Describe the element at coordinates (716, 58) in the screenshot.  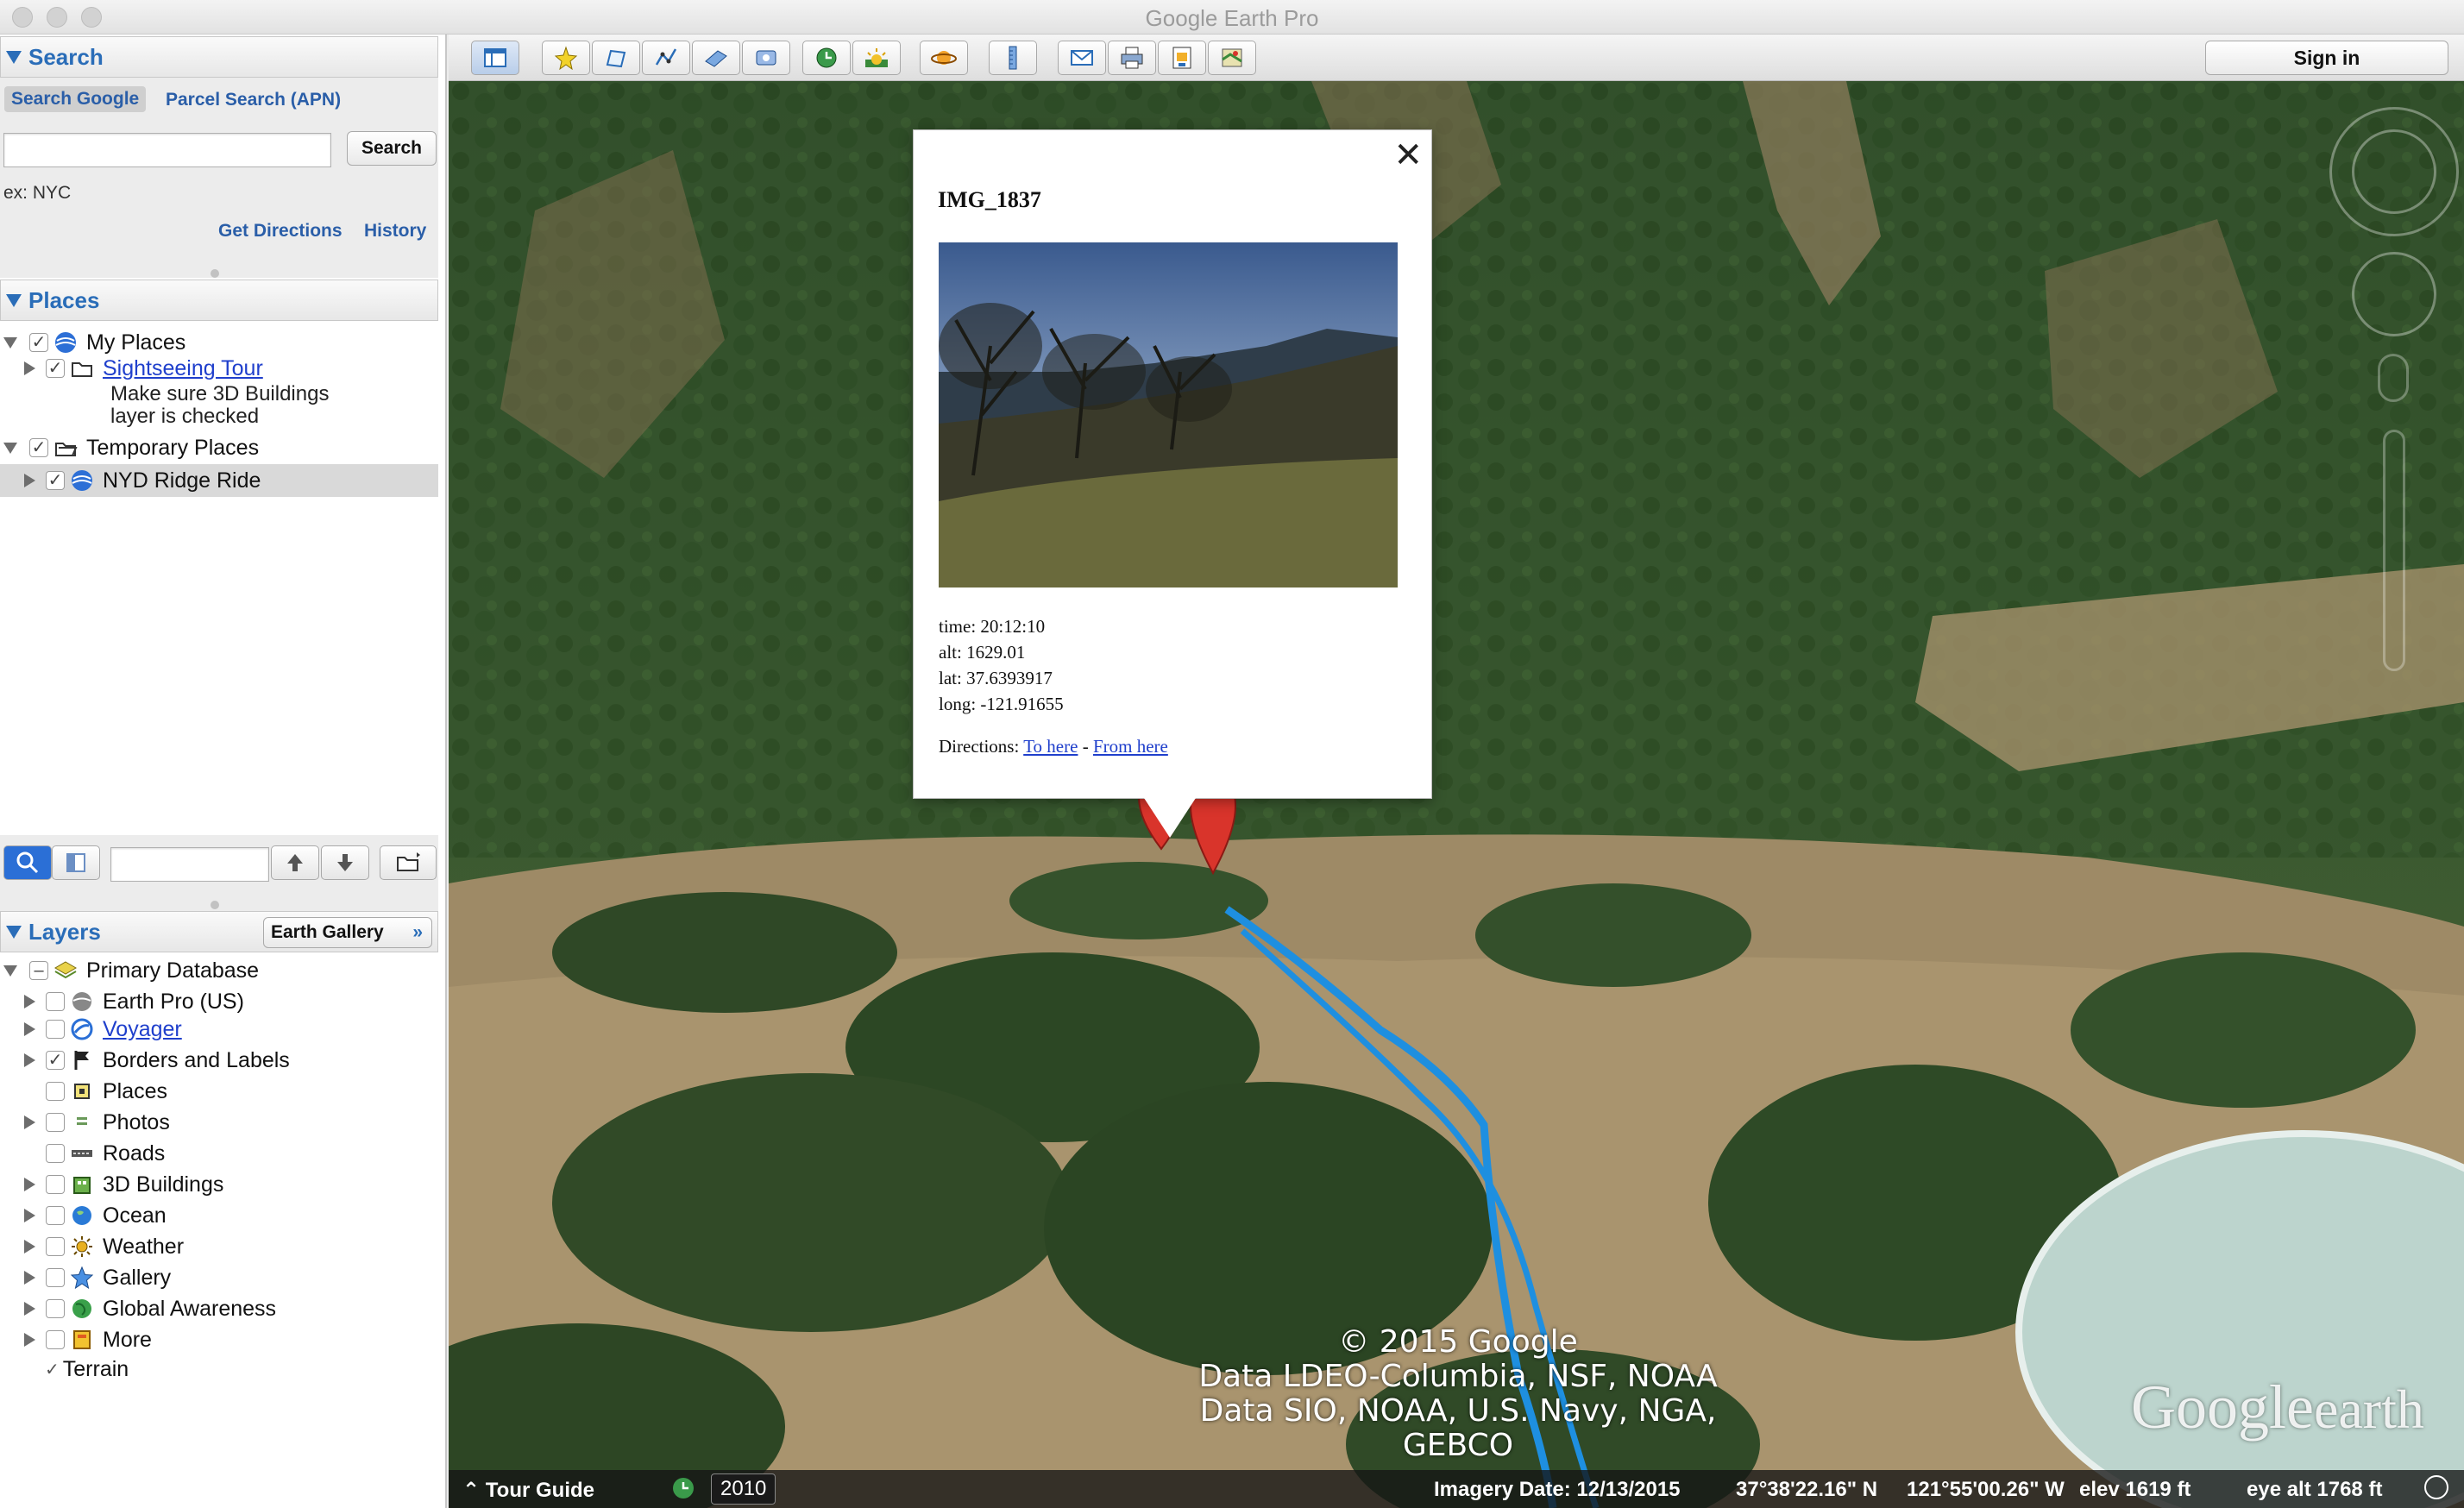
I see `add-image-overlay-button` at that location.